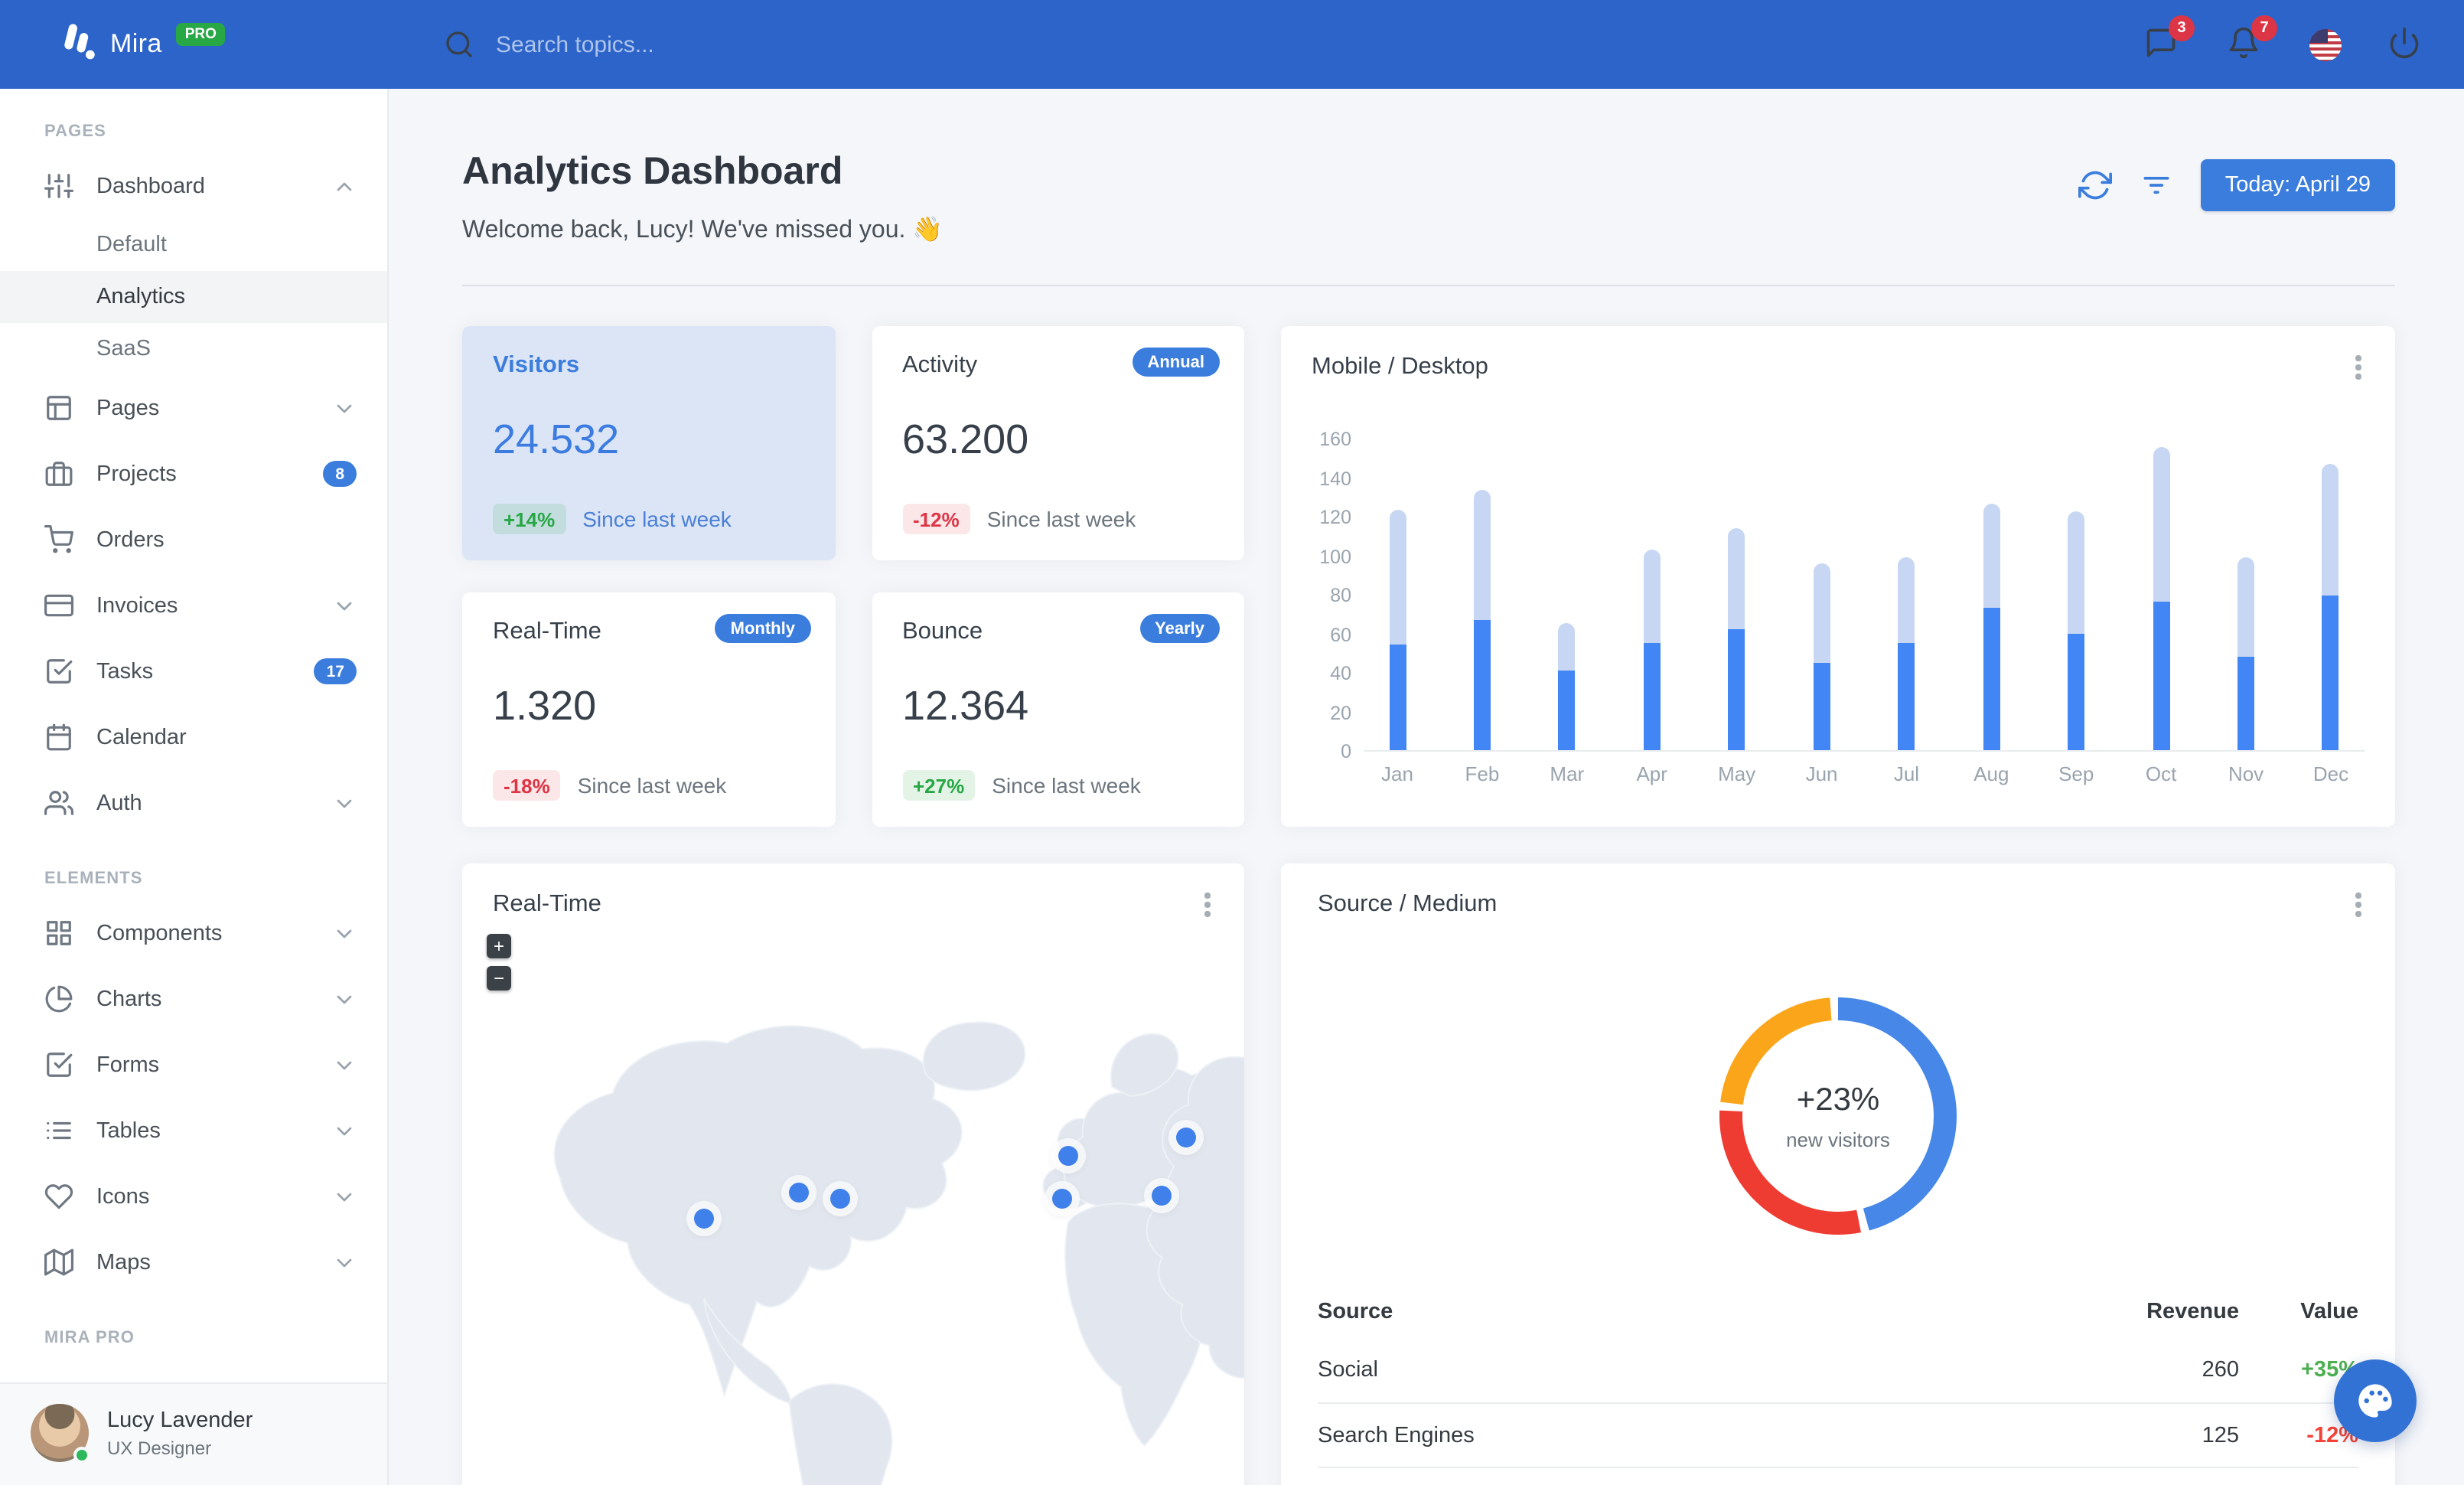  I want to click on stat-value: 24.532, so click(557, 439).